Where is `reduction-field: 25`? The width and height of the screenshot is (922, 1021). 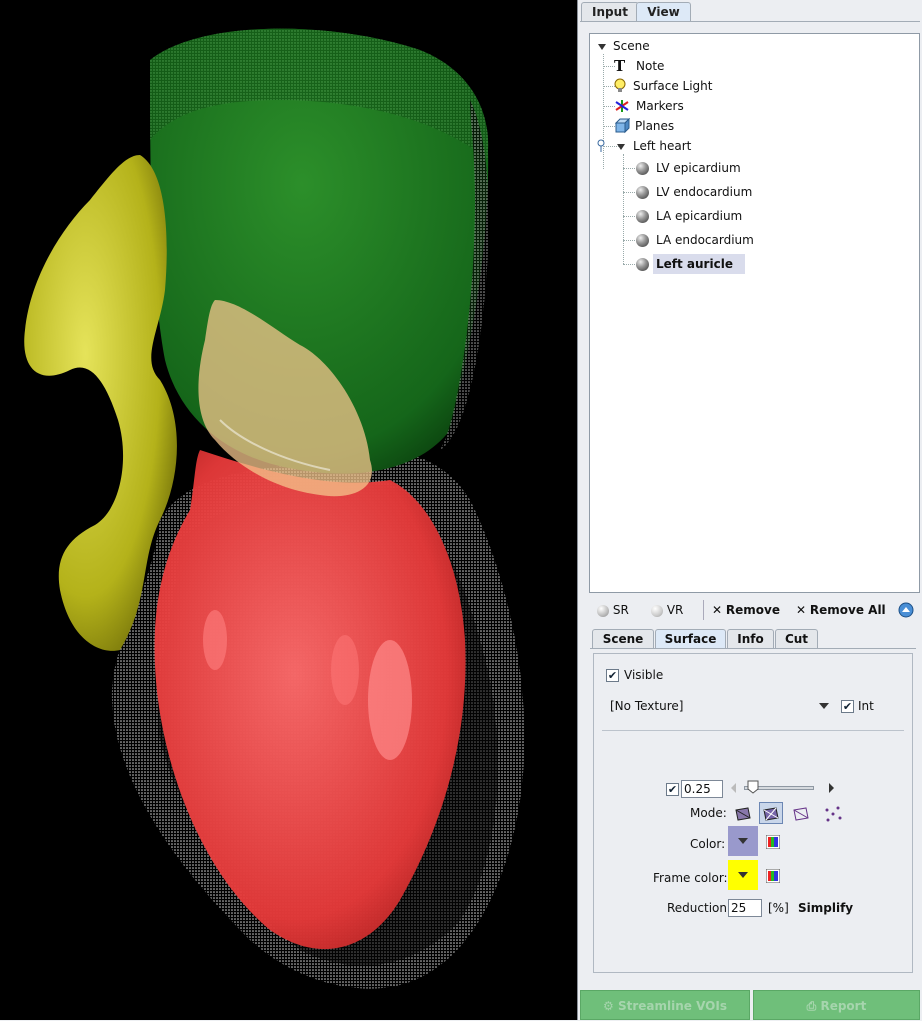 reduction-field: 25 is located at coordinates (745, 908).